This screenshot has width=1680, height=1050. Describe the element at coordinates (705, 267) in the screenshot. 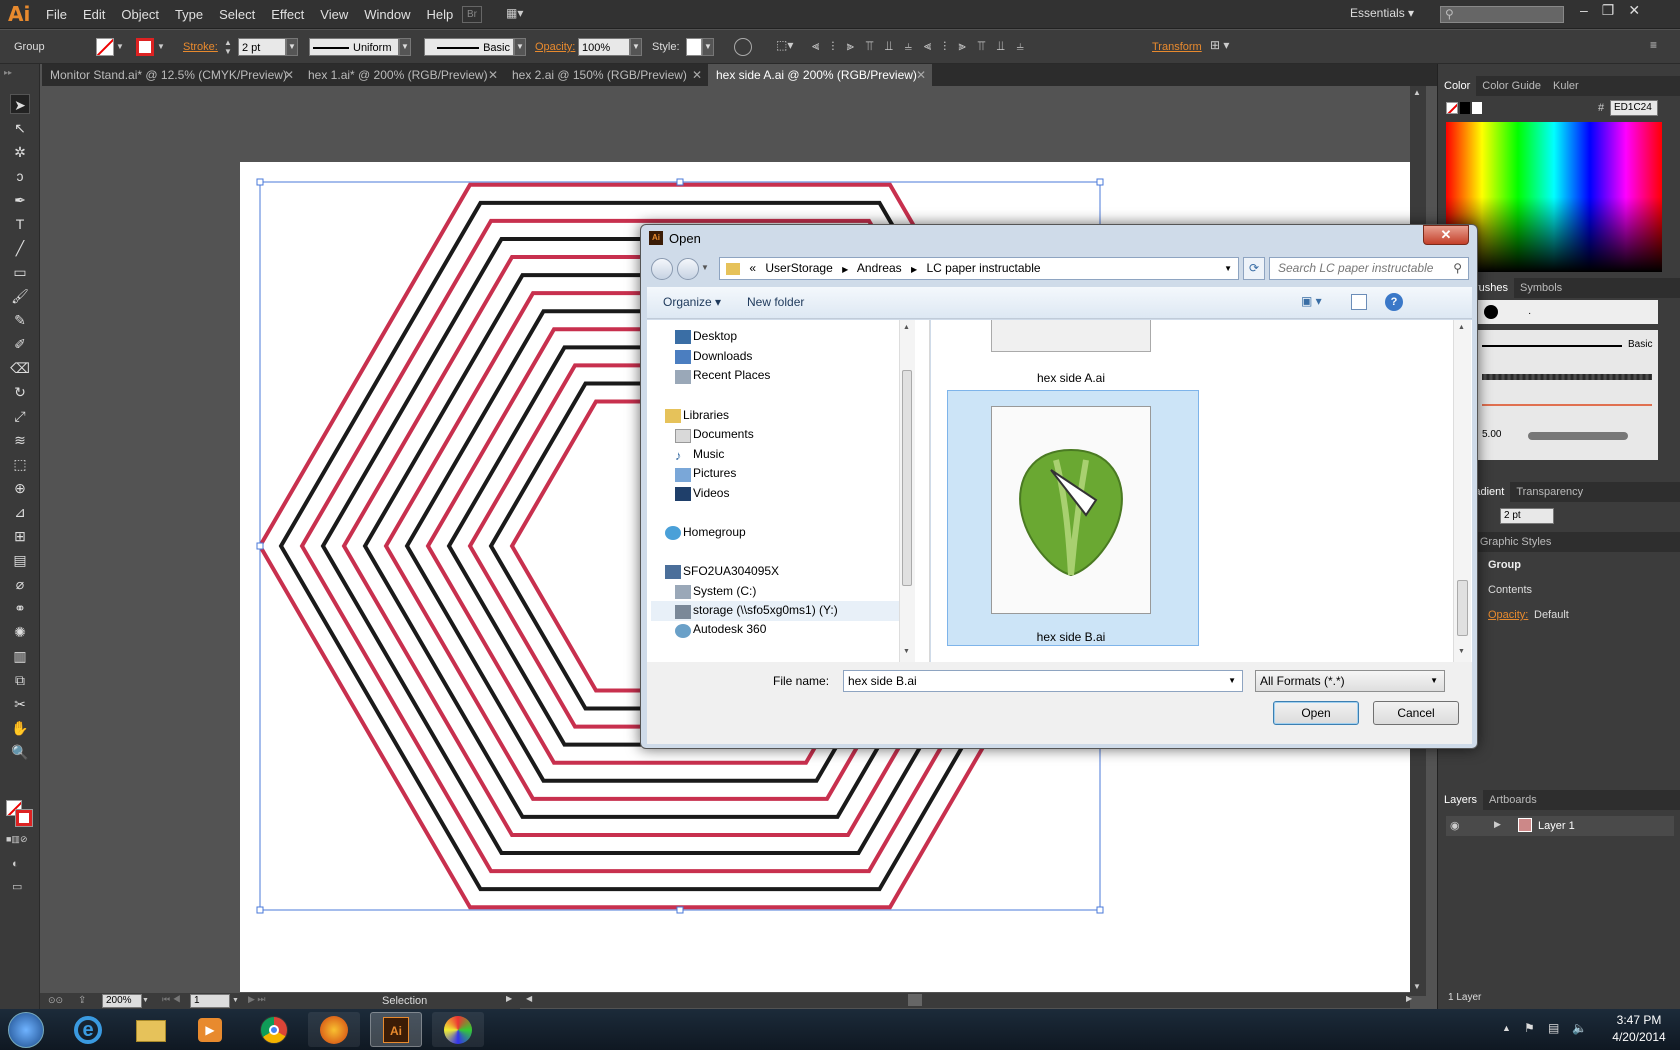

I see `recent-dropdown-icon: ▼` at that location.